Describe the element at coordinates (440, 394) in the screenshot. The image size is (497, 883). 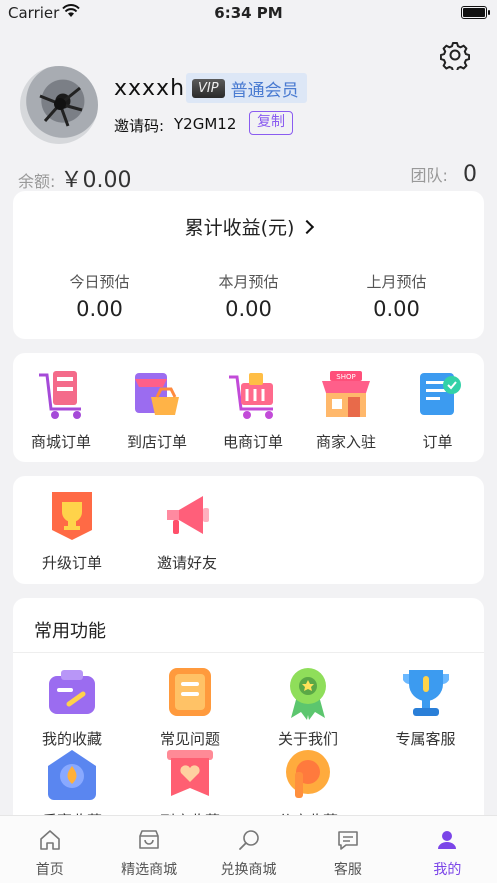
I see `order-scroll-icon` at that location.